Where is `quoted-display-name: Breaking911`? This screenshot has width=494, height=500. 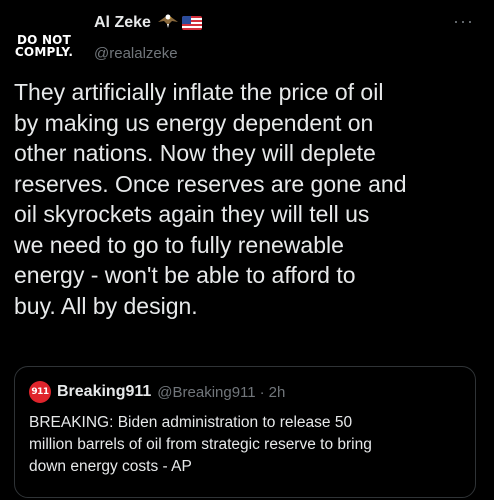
quoted-display-name: Breaking911 is located at coordinates (104, 392).